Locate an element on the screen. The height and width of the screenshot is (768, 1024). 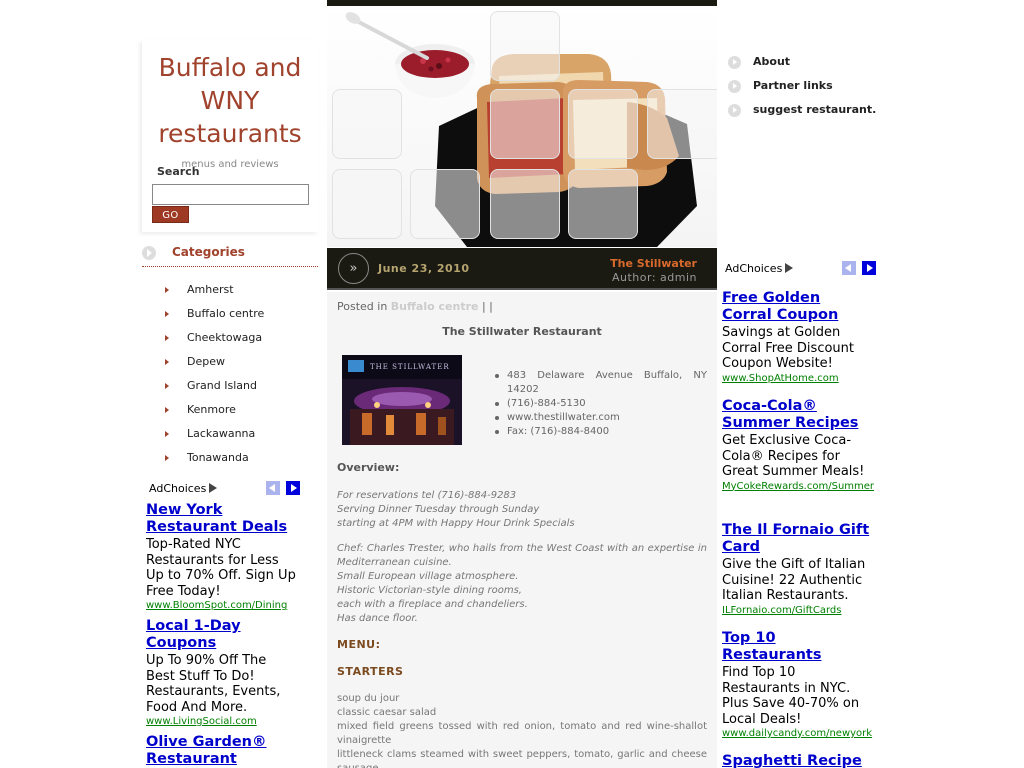
ad-next-button-right is located at coordinates (869, 268).